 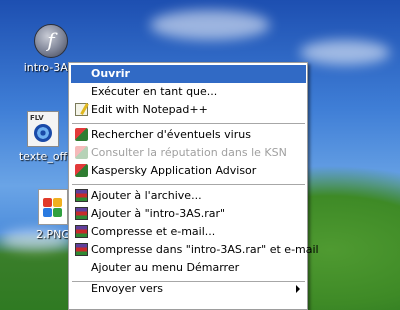 I want to click on flv-video-file-icon: FLV, so click(x=43, y=129).